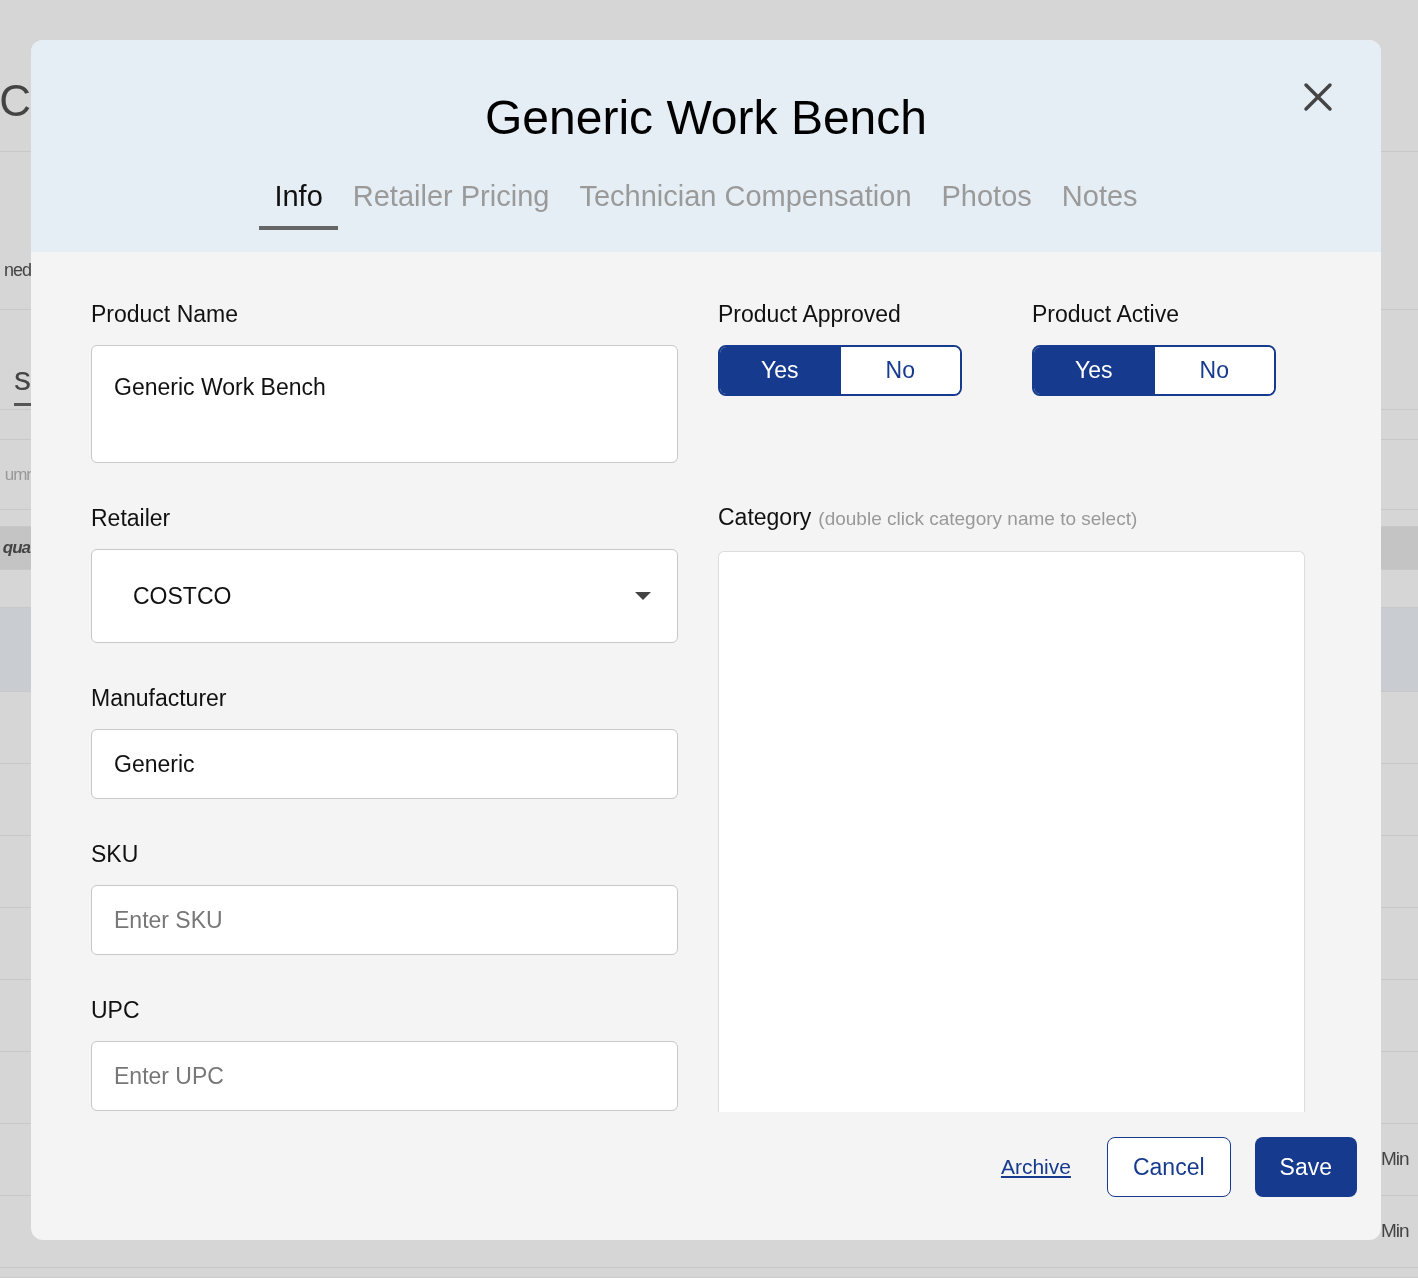 This screenshot has height=1278, width=1418. What do you see at coordinates (384, 596) in the screenshot?
I see `dropdown: COSTCO` at bounding box center [384, 596].